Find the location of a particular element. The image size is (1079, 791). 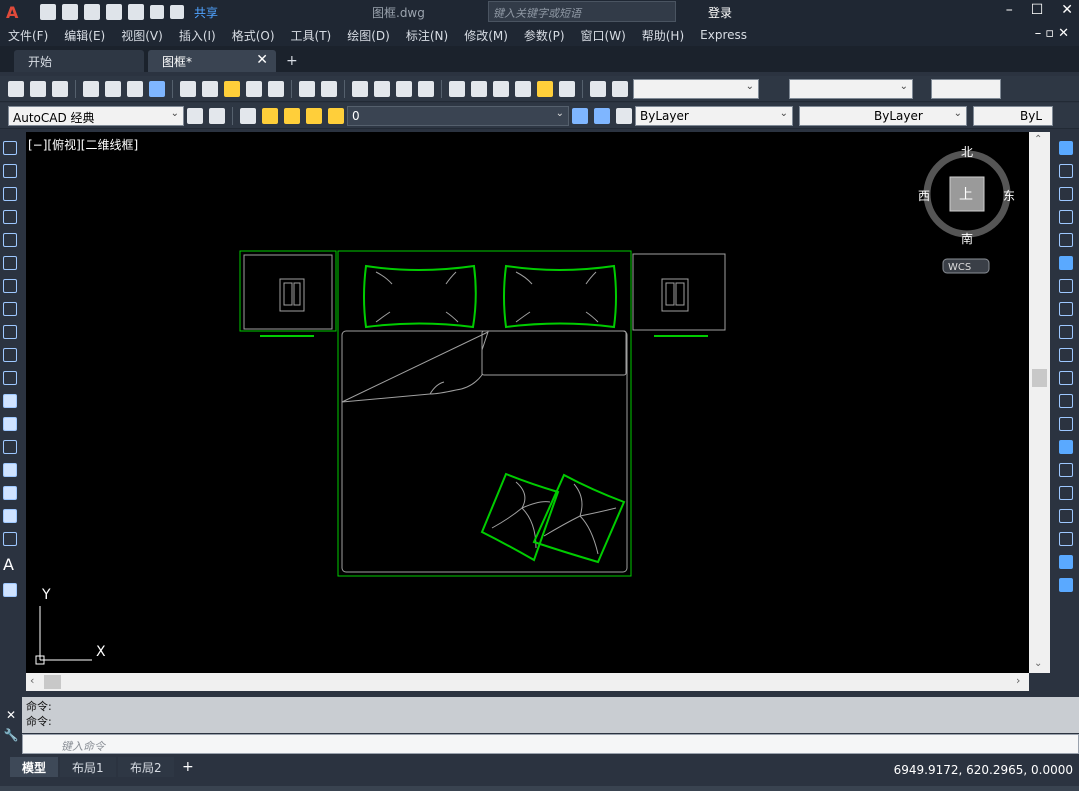

spline-icon is located at coordinates (10, 332).